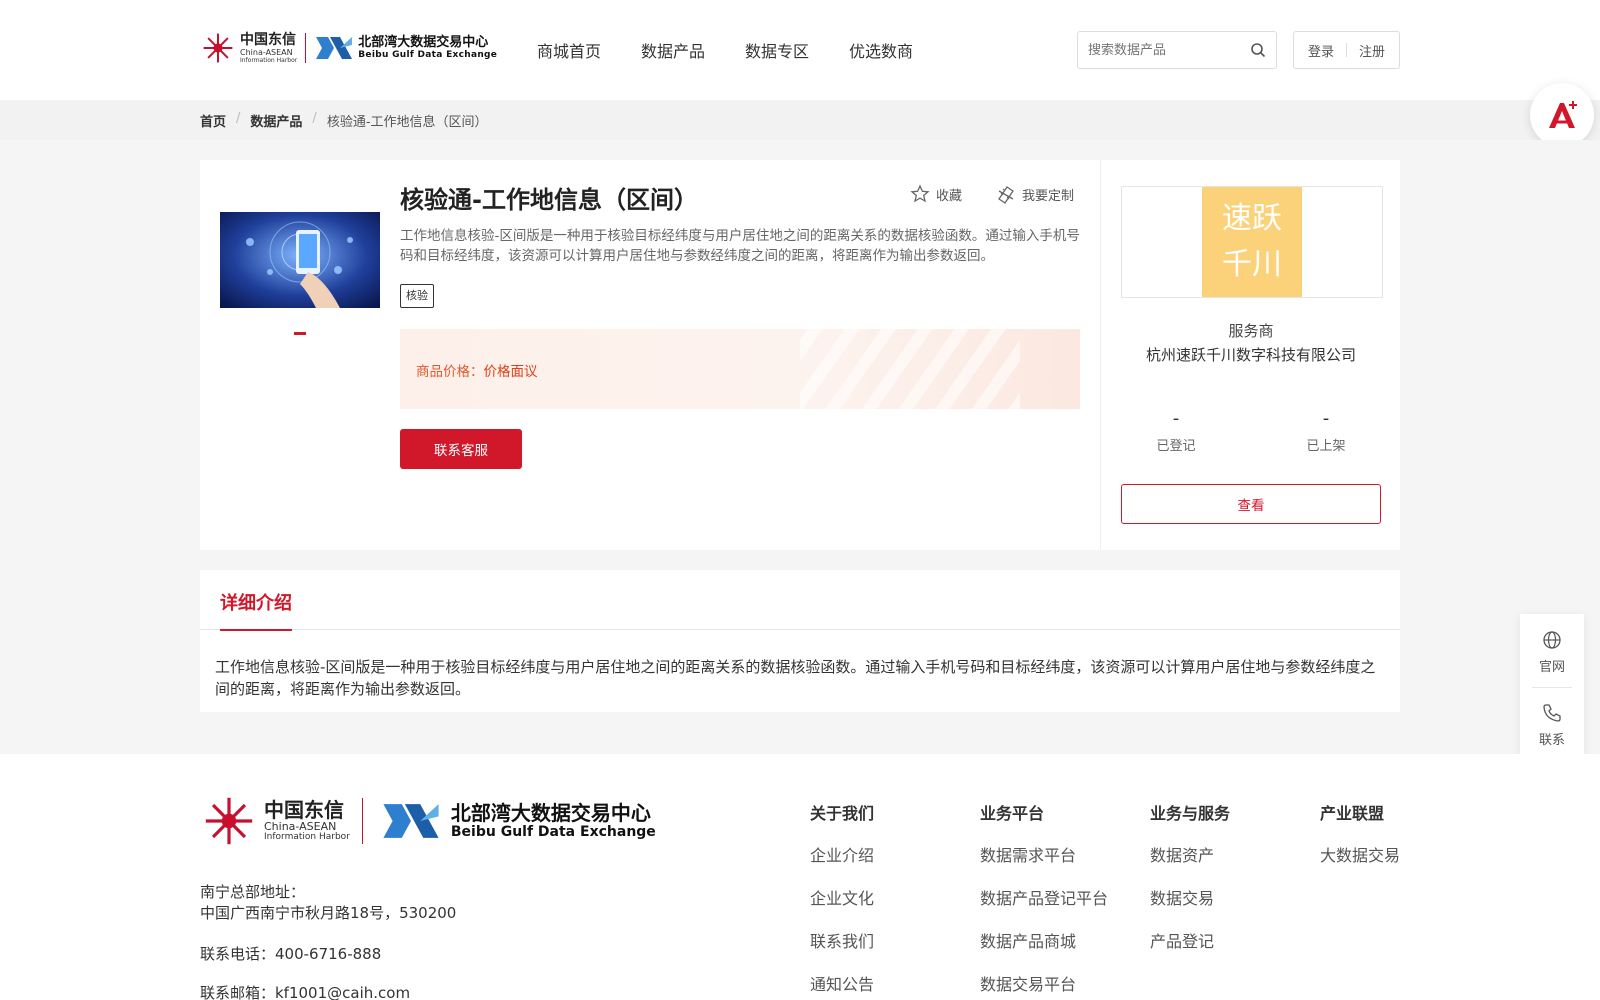 This screenshot has width=1600, height=1000. What do you see at coordinates (306, 48) in the screenshot?
I see `logo-divider` at bounding box center [306, 48].